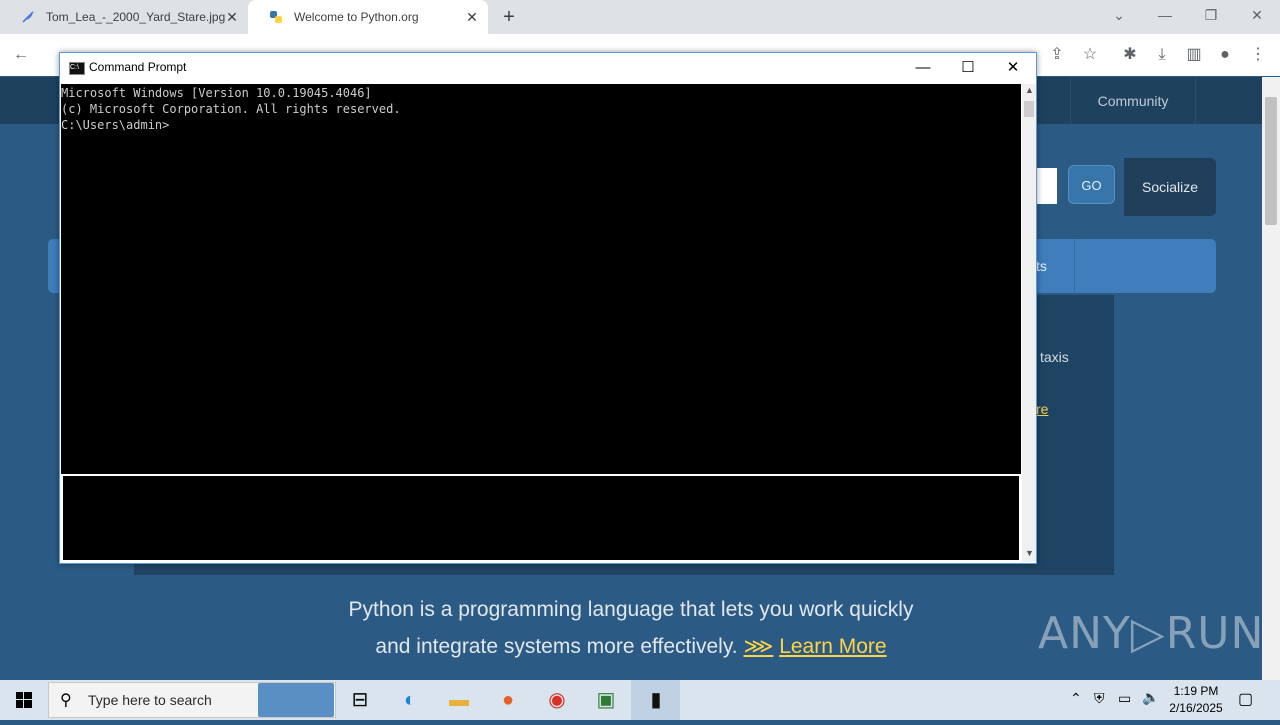  Describe the element at coordinates (1029, 323) in the screenshot. I see `cmd-scrollbar` at that location.